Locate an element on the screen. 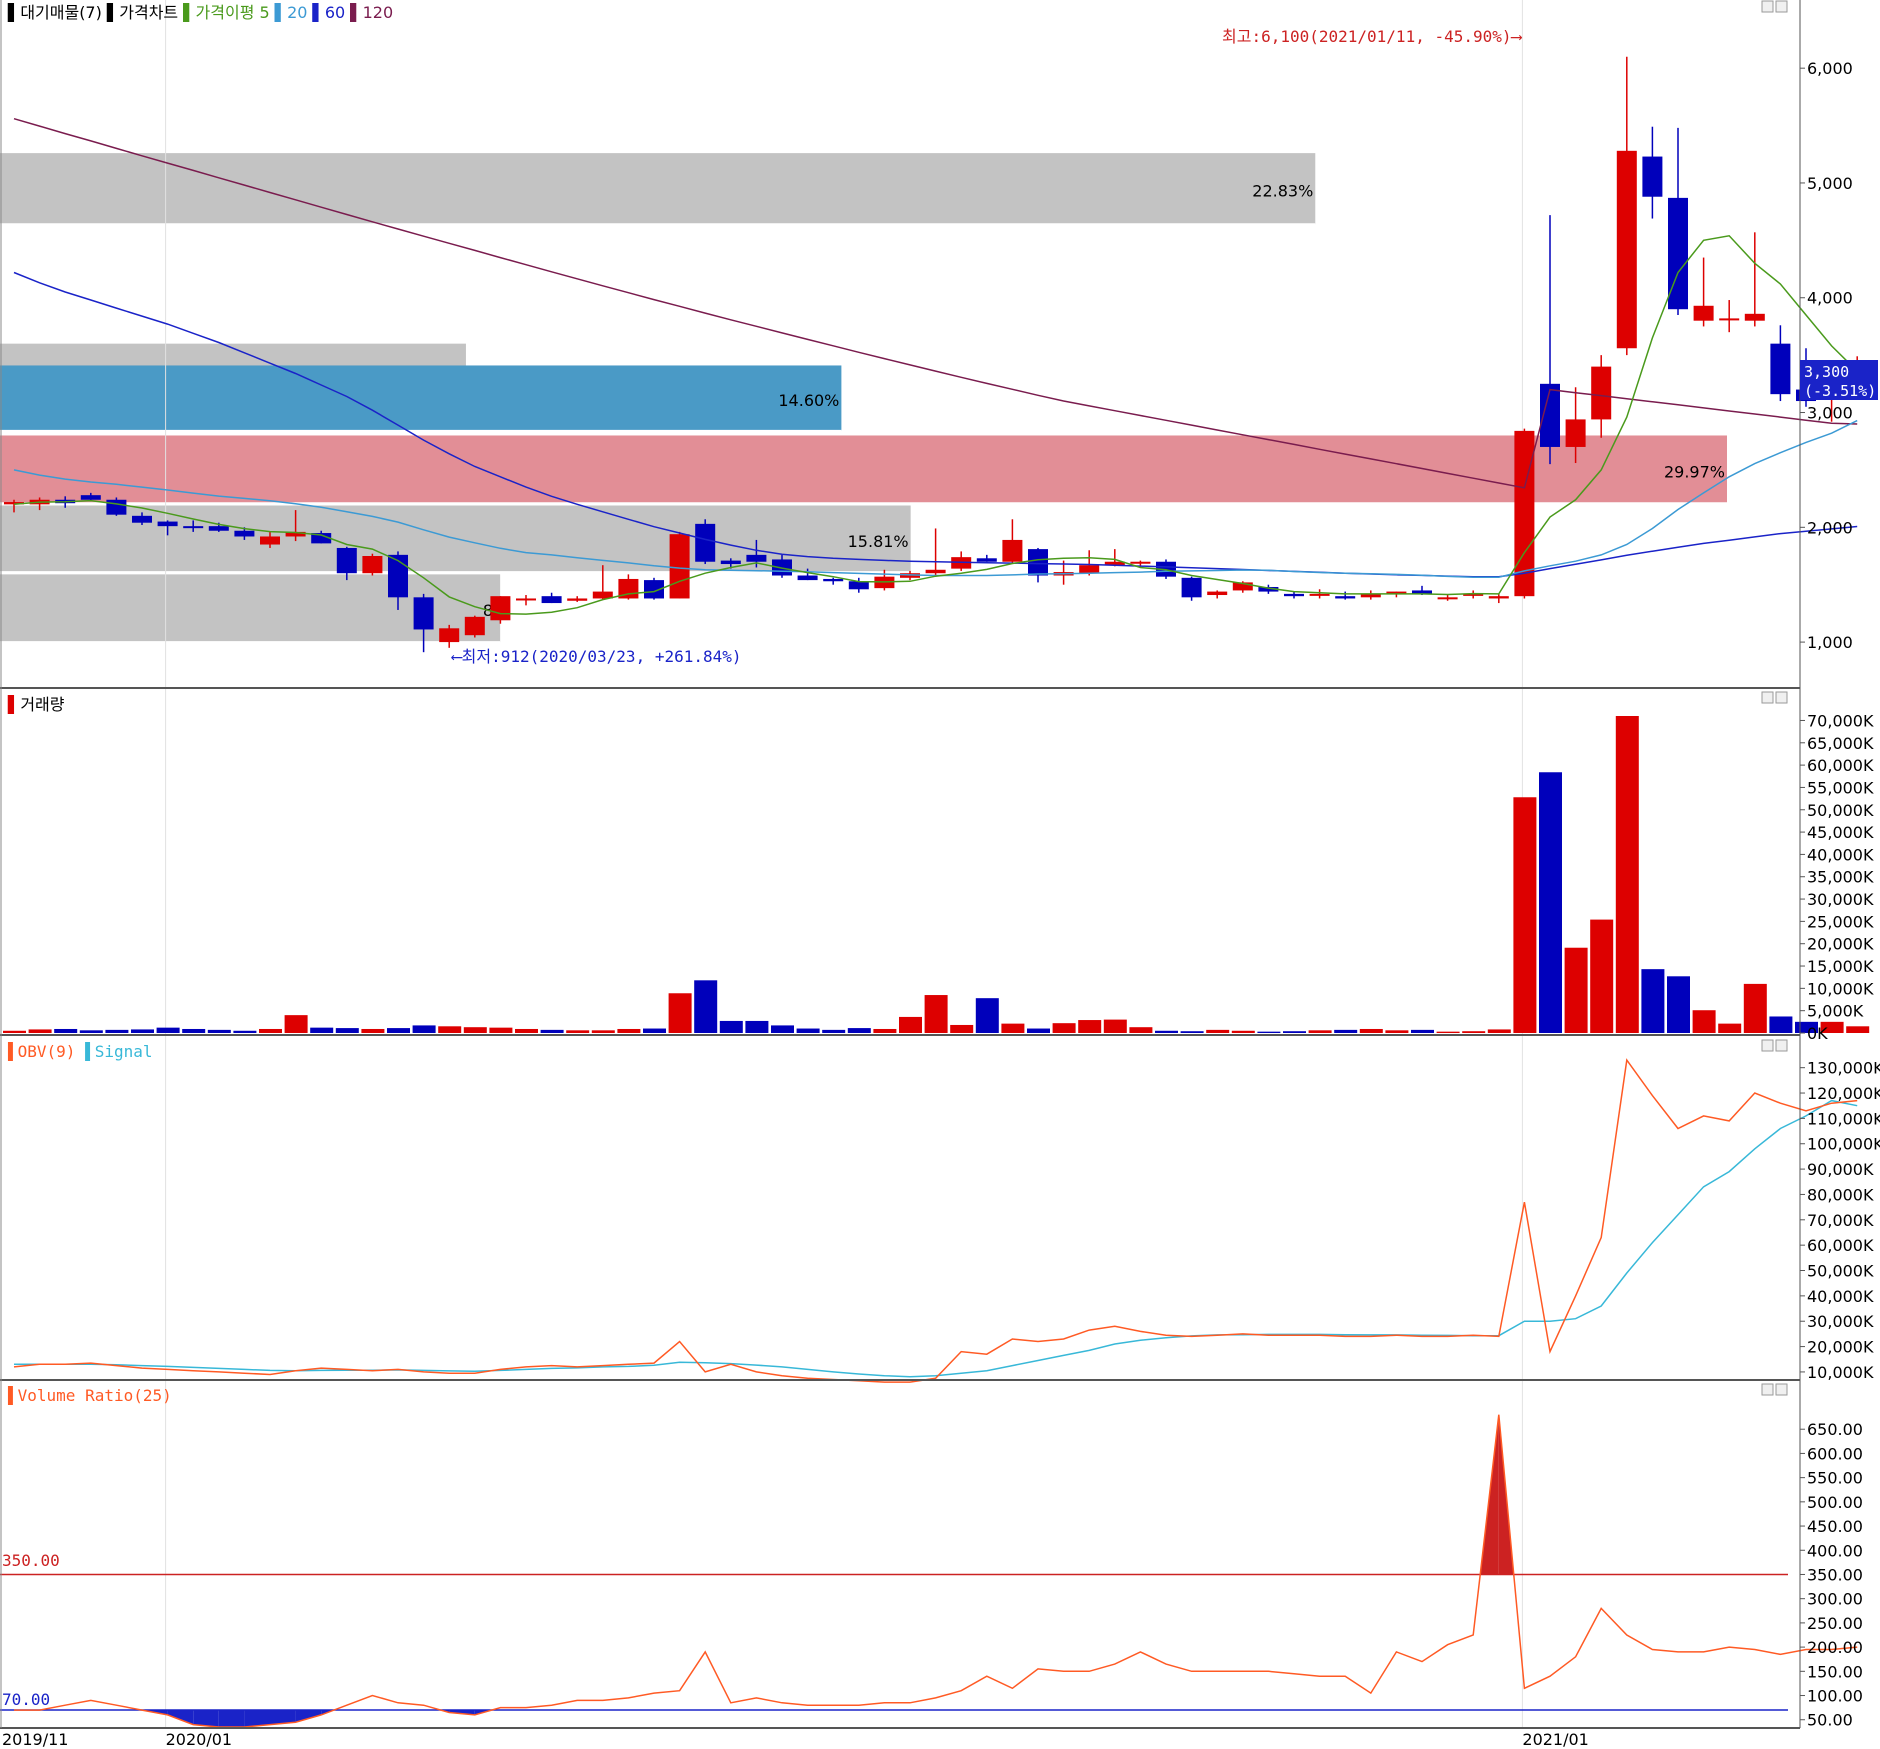 The height and width of the screenshot is (1749, 1880). legend-label: 가격이평 5 is located at coordinates (233, 12).